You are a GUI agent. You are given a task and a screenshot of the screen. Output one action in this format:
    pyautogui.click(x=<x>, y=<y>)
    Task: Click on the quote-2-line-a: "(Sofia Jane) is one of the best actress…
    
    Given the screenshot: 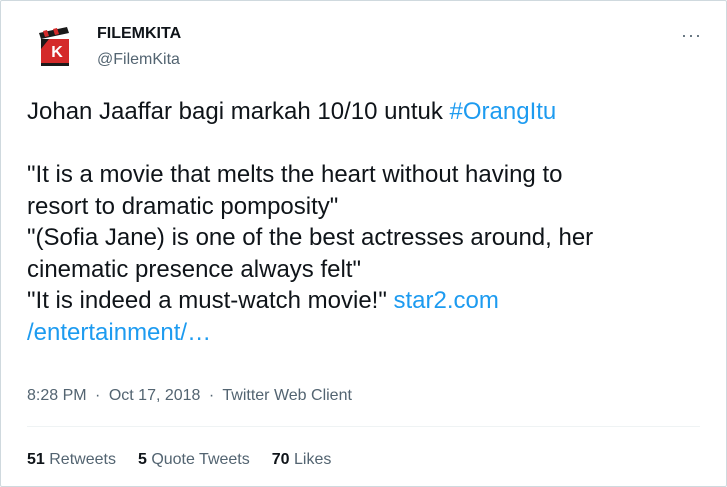 What is the action you would take?
    pyautogui.click(x=310, y=237)
    